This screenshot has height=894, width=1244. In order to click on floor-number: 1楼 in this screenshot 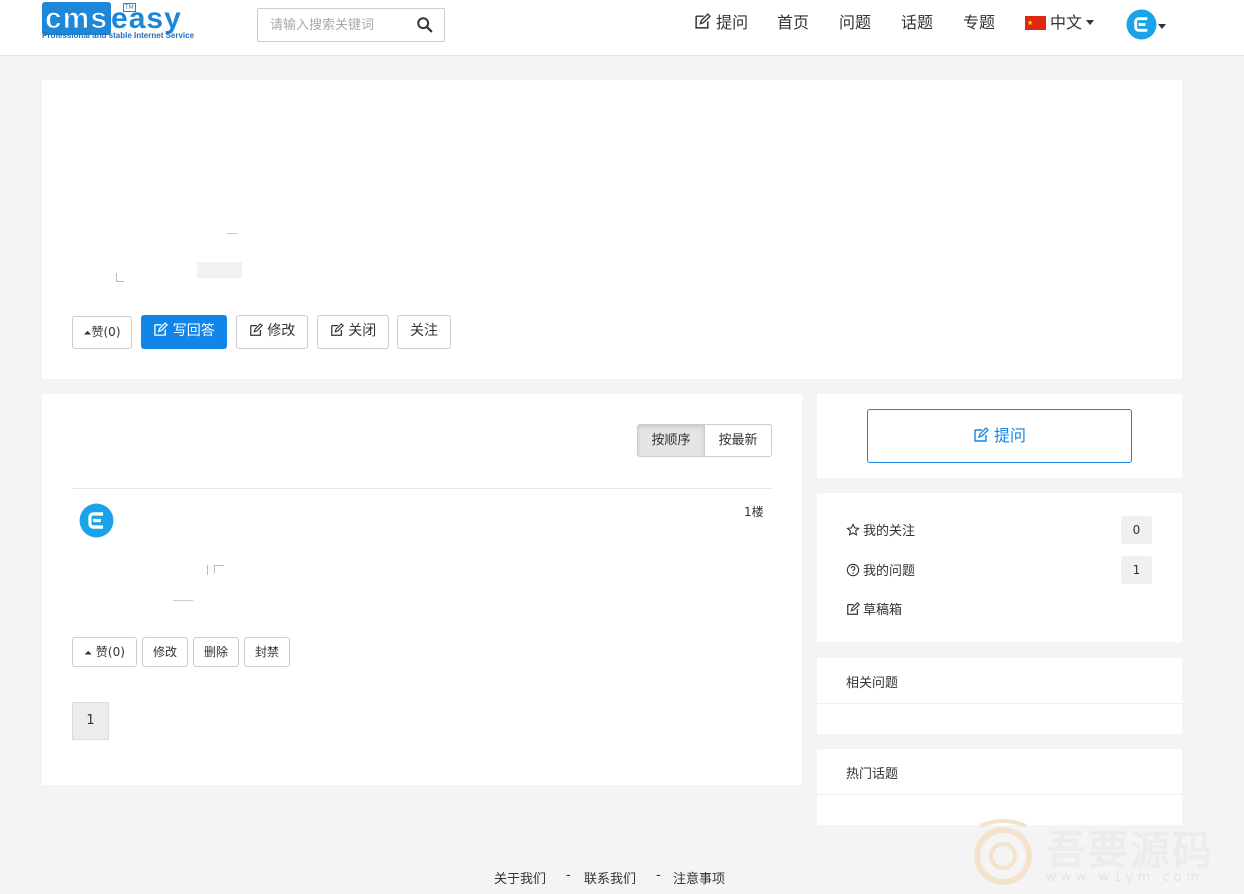, I will do `click(754, 512)`.